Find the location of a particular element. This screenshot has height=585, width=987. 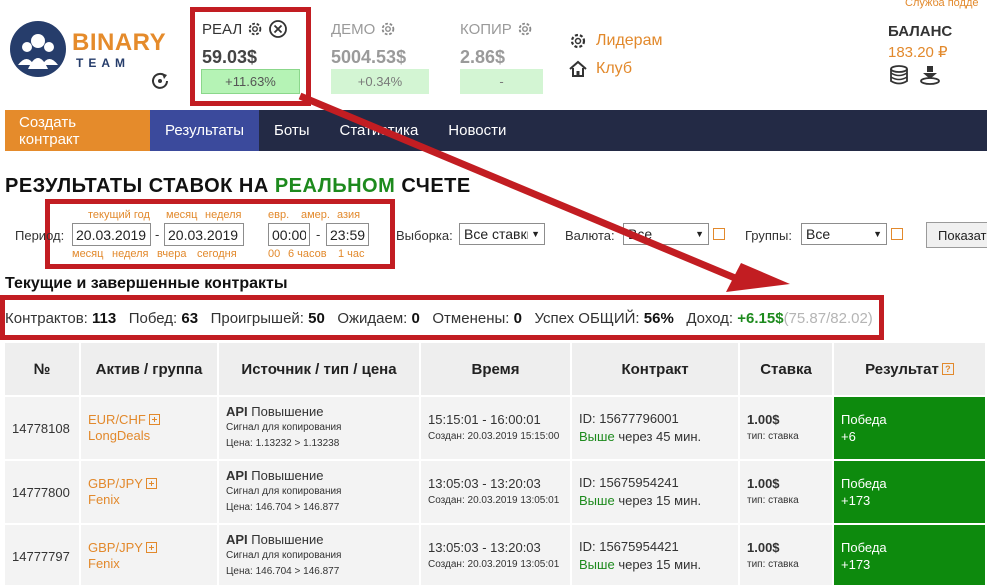

col-asset: Актив / группа is located at coordinates (150, 369).